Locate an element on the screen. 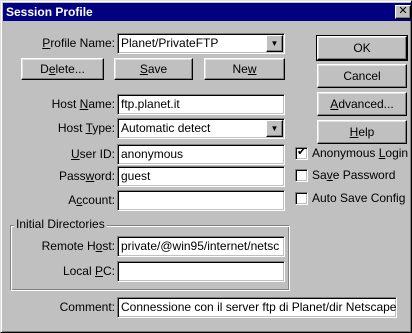 This screenshot has height=333, width=412. anonymous-login-checkbox: ✔ is located at coordinates (301, 153).